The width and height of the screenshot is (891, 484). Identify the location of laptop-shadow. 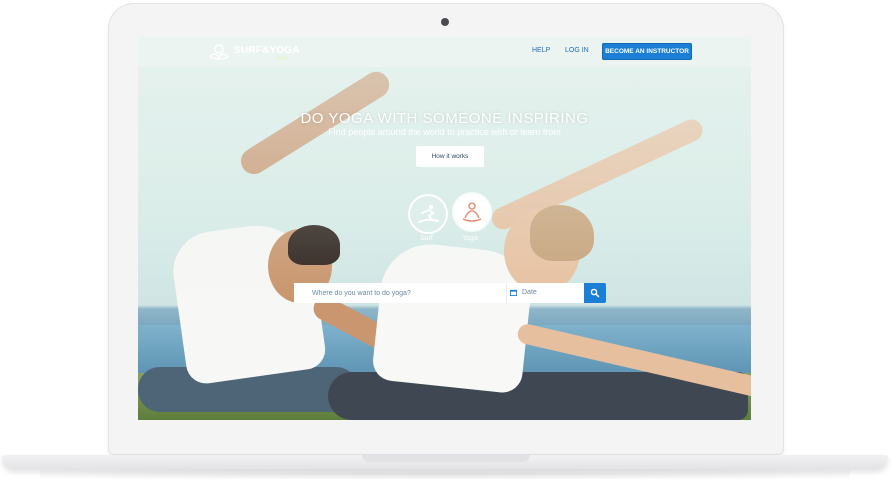
(445, 474).